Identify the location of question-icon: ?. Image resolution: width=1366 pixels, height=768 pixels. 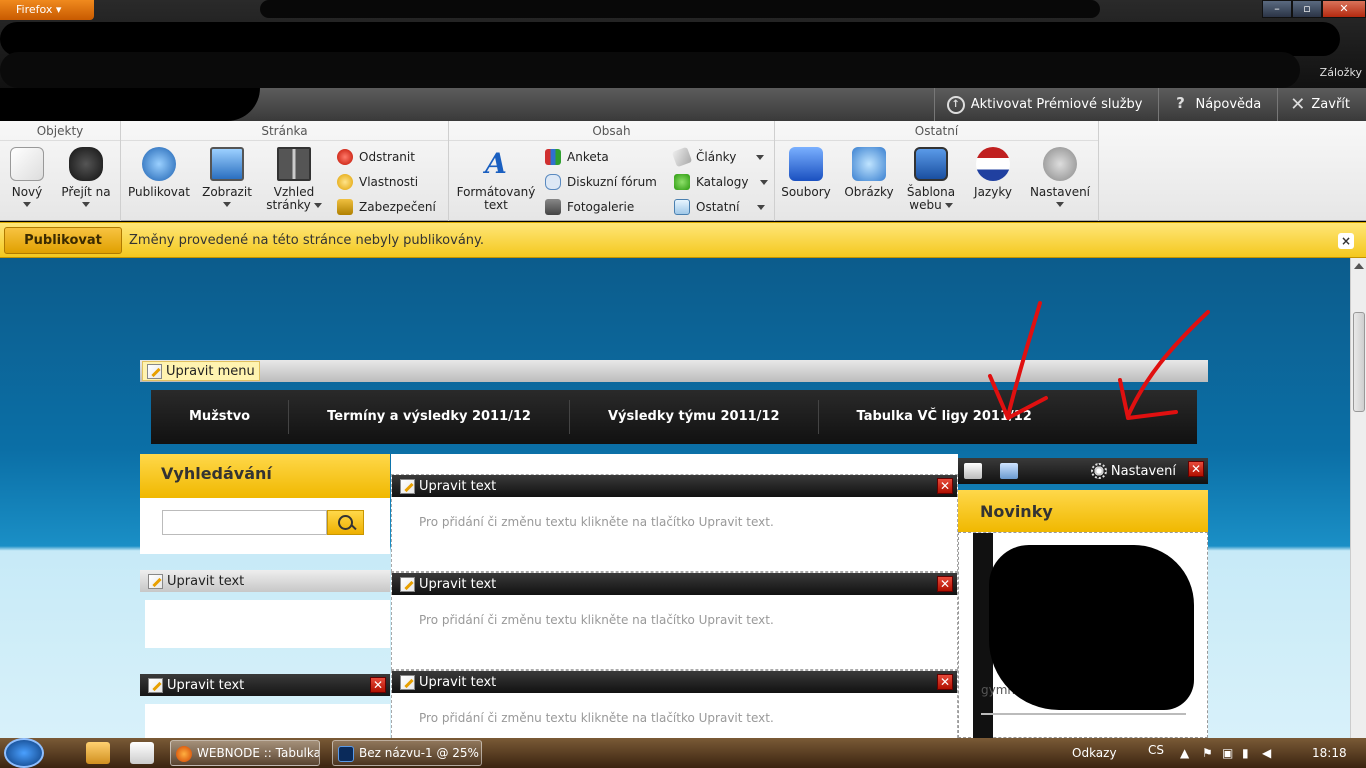
(1180, 102).